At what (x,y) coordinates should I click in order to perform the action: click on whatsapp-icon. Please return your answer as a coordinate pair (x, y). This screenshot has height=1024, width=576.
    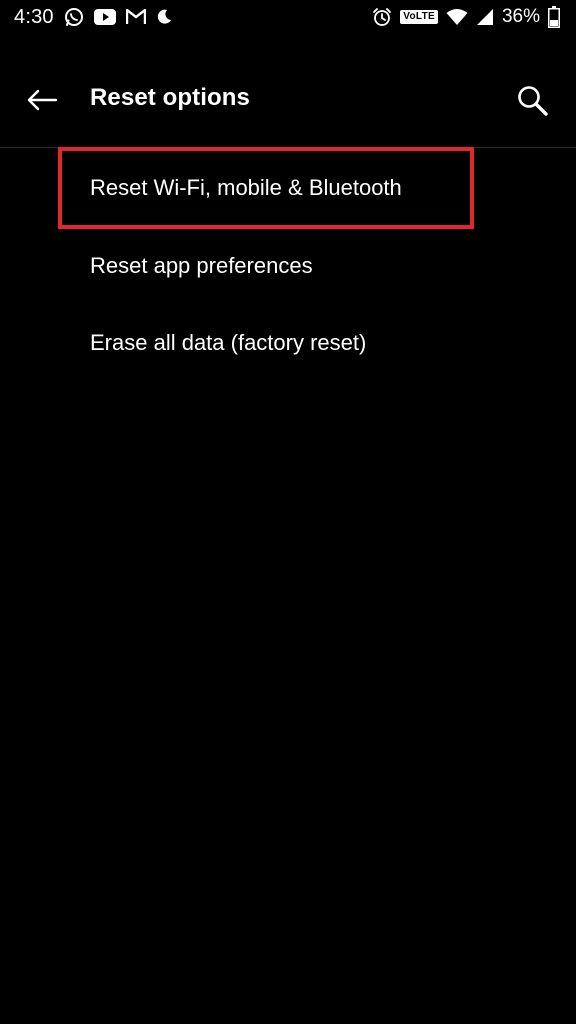
    Looking at the image, I should click on (74, 17).